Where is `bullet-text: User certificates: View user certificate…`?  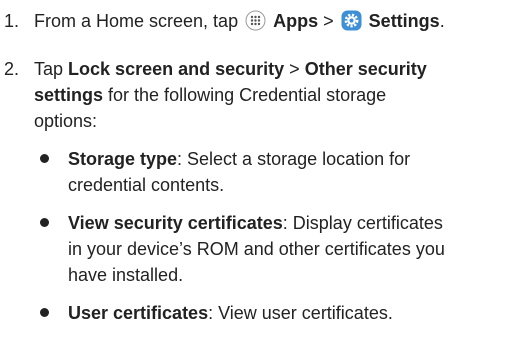
bullet-text: User certificates: View user certificate… is located at coordinates (286, 313).